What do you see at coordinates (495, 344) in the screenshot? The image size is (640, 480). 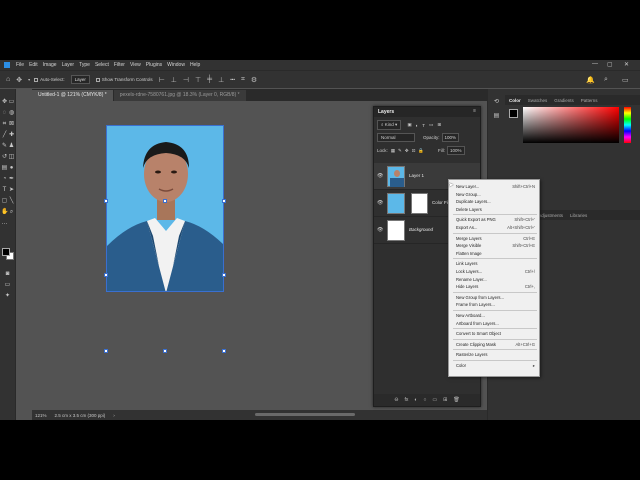 I see `context-menu-item: Create Clipping Mask Alt+Ctrl+G` at bounding box center [495, 344].